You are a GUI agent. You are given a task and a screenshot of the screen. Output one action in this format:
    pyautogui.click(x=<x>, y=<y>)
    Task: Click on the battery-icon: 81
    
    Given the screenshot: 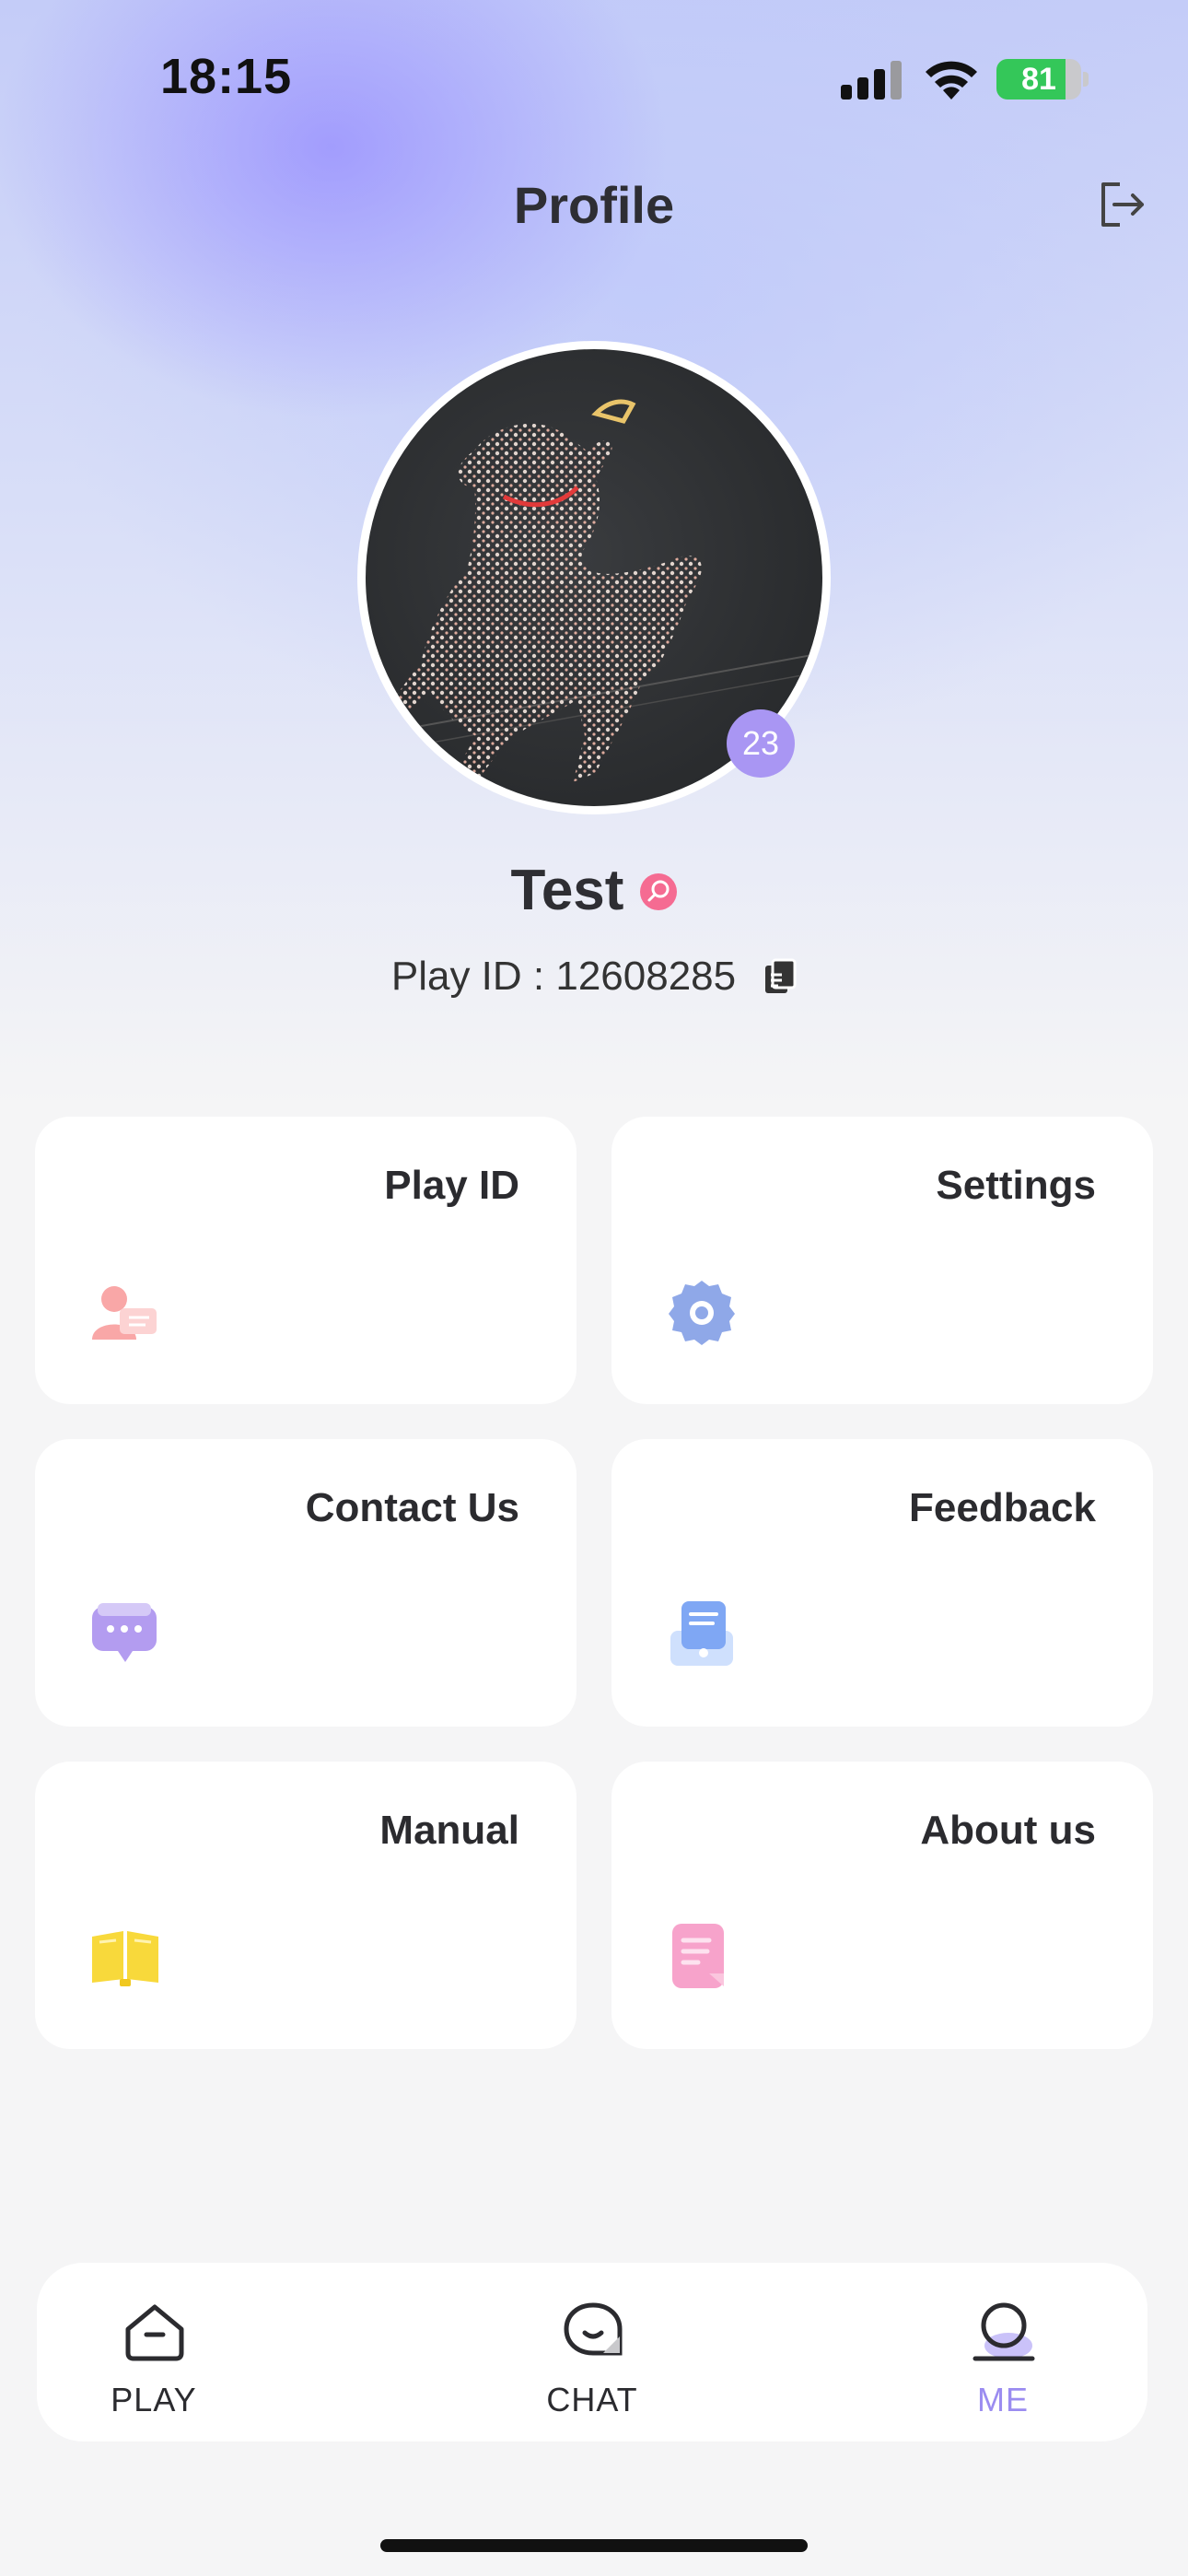 What is the action you would take?
    pyautogui.click(x=1038, y=79)
    